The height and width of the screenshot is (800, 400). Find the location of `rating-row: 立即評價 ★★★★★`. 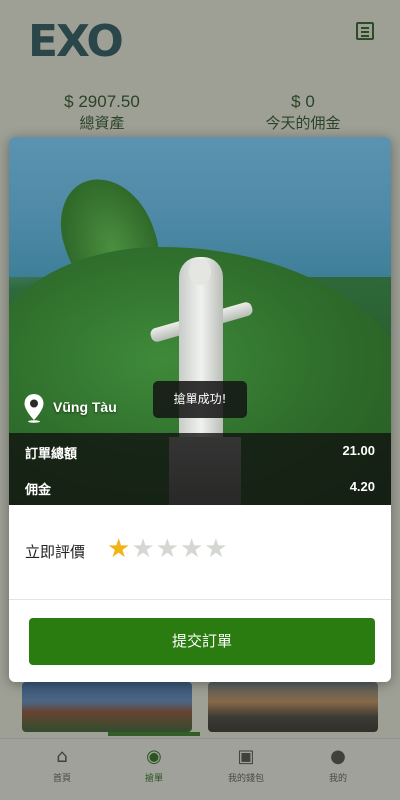

rating-row: 立即評價 ★★★★★ is located at coordinates (200, 550).